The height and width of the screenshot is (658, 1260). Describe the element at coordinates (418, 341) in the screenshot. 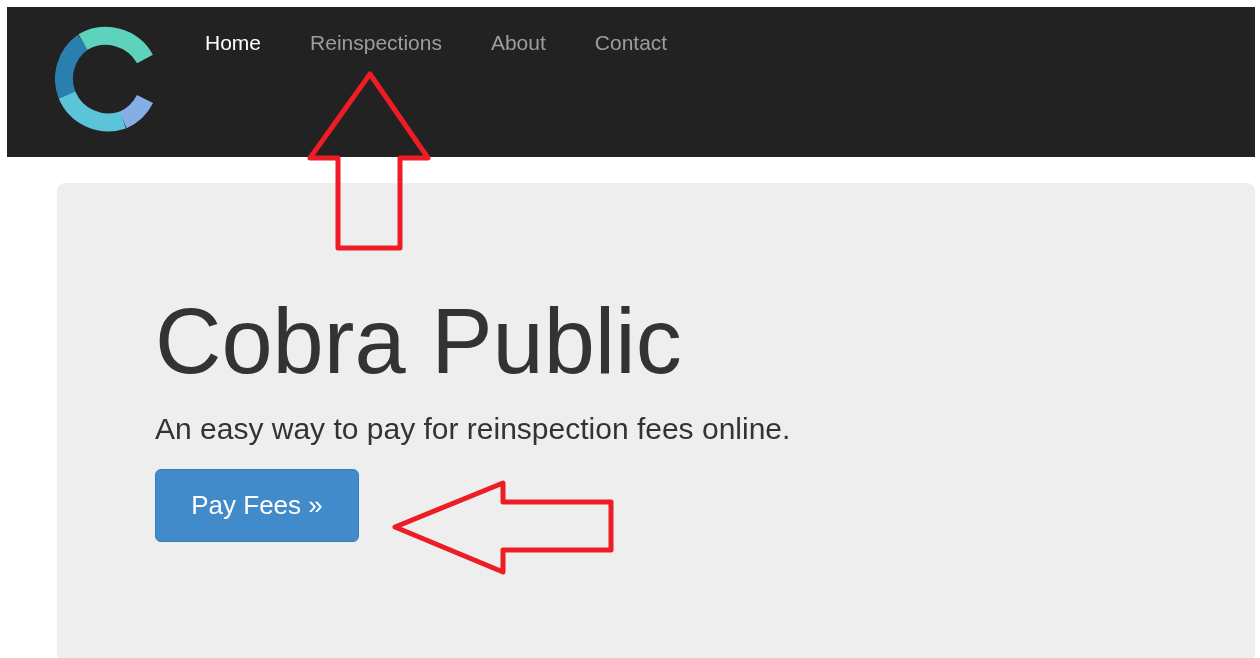

I see `hero-title: Cobra Public` at that location.